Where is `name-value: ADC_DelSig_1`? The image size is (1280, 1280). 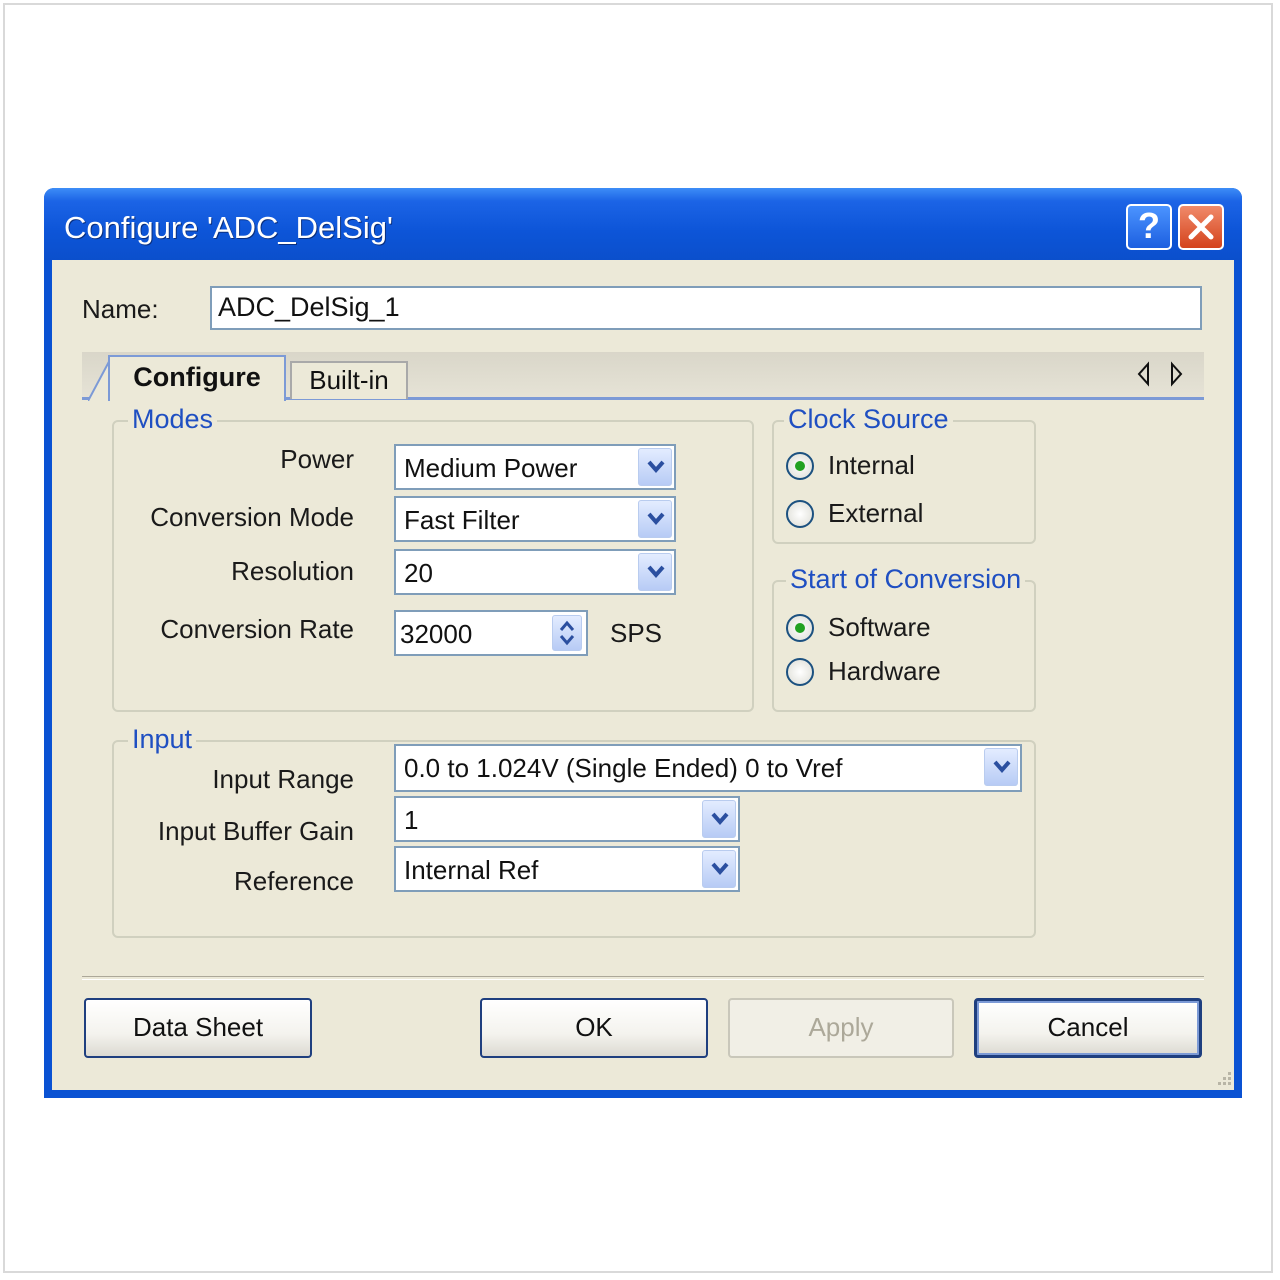 name-value: ADC_DelSig_1 is located at coordinates (309, 307).